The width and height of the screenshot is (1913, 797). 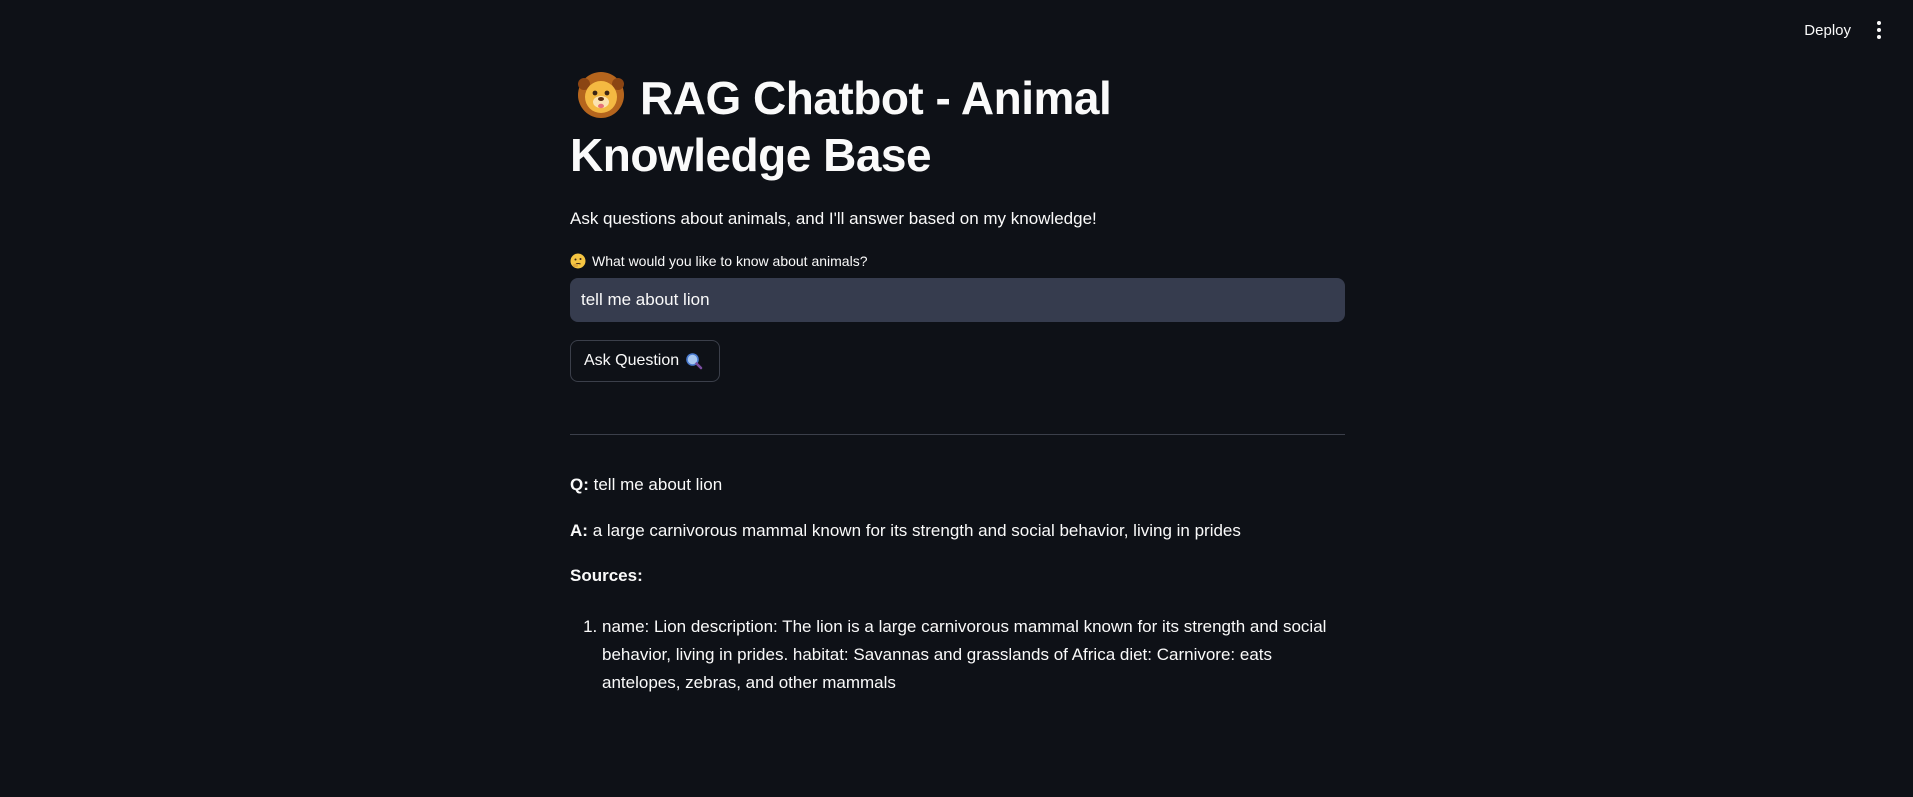 I want to click on question-prefix: Q:, so click(x=579, y=484).